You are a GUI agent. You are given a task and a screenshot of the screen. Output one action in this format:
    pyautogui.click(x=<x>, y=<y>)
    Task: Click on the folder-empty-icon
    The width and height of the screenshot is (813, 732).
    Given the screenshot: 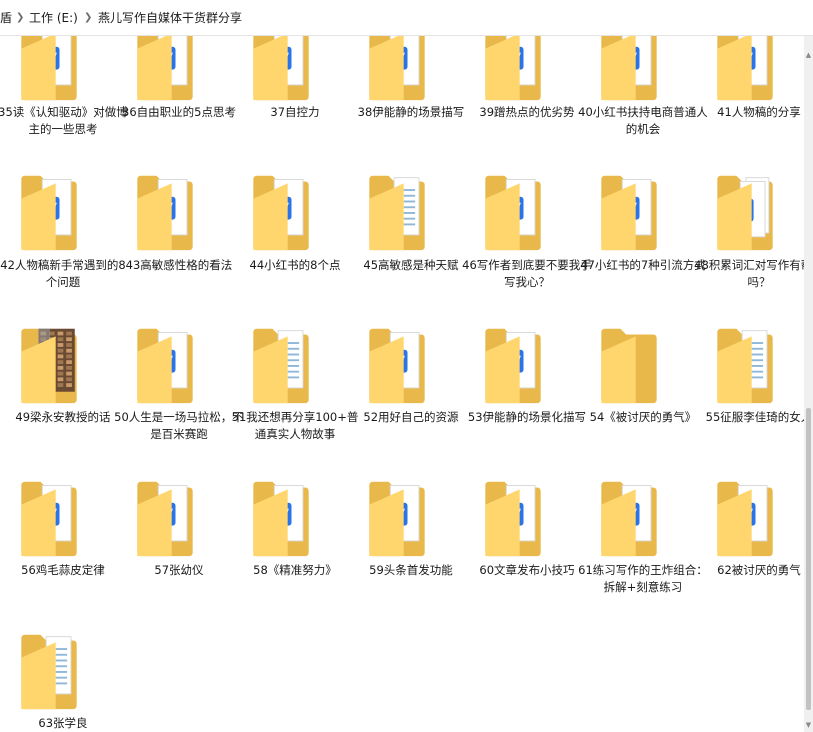 What is the action you would take?
    pyautogui.click(x=629, y=365)
    